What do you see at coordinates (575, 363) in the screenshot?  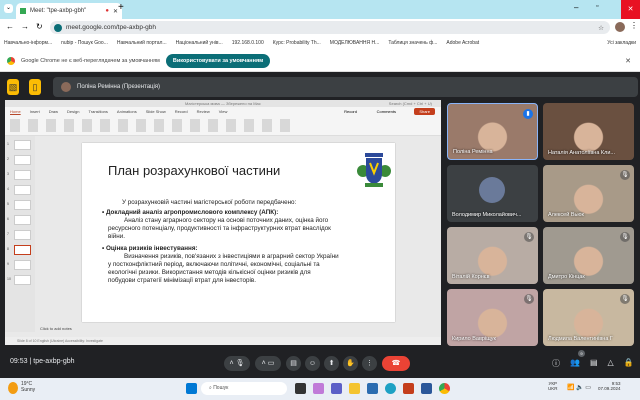 I see `people-icon: 👥` at bounding box center [575, 363].